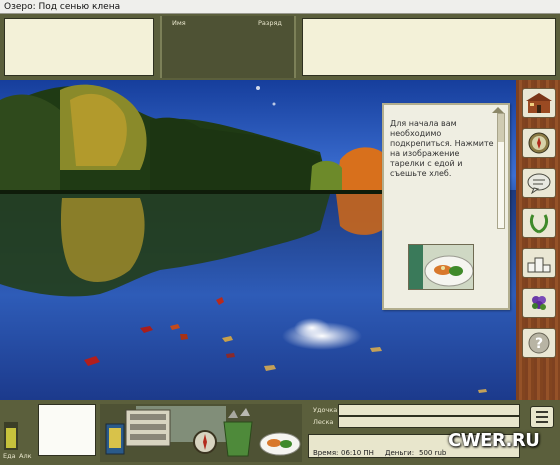 The width and height of the screenshot is (560, 465). What do you see at coordinates (433, 453) in the screenshot?
I see `money-value: 500 rub` at bounding box center [433, 453].